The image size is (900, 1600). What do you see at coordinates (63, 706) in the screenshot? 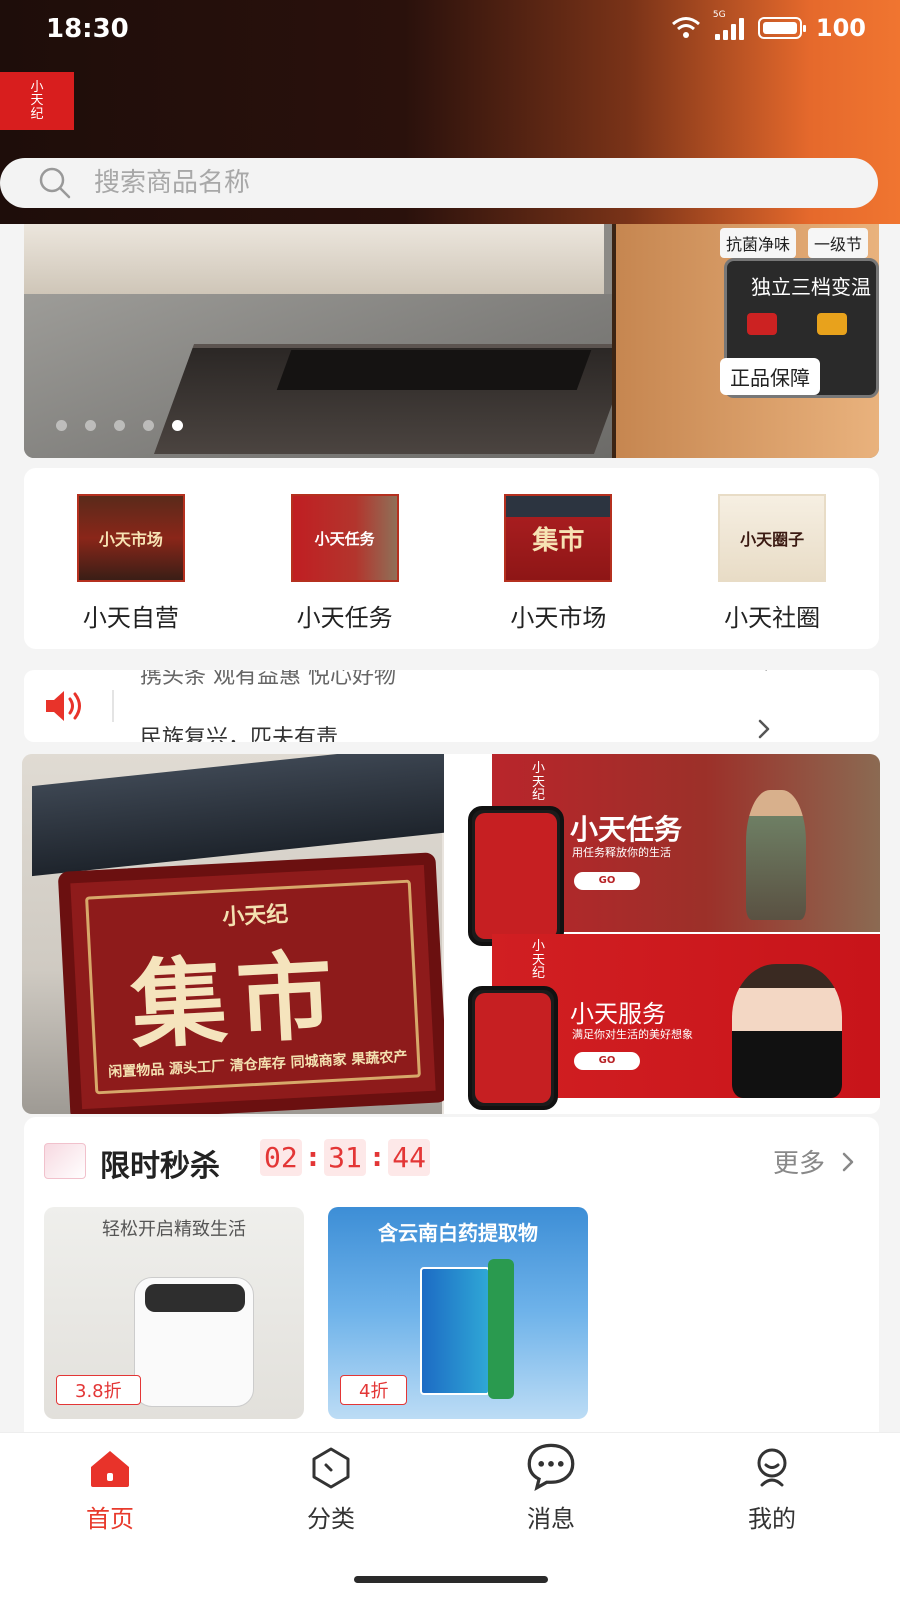
I see `speaker-icon` at bounding box center [63, 706].